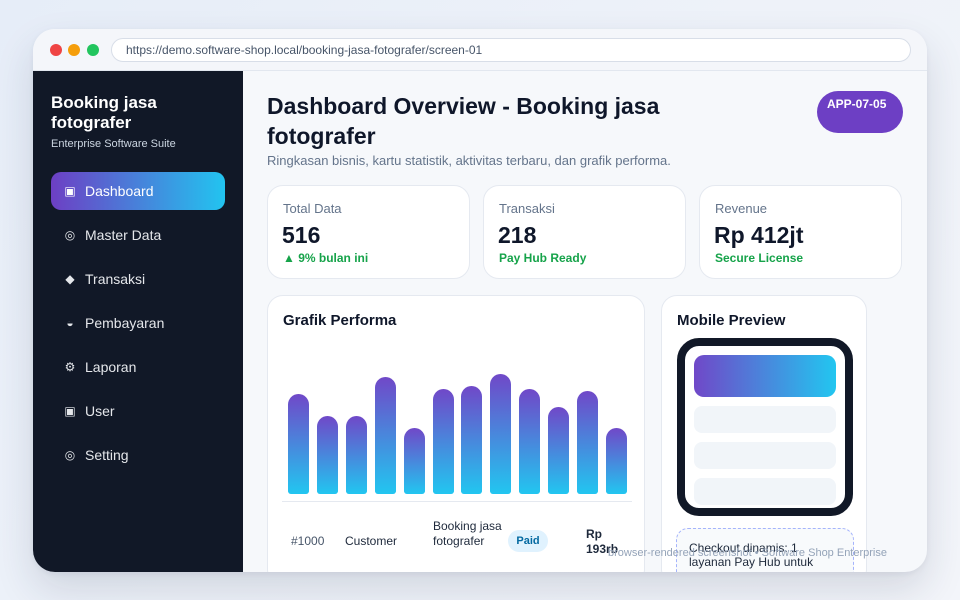 This screenshot has height=600, width=960. What do you see at coordinates (860, 112) in the screenshot?
I see `app-id-badge: APP-07-05` at bounding box center [860, 112].